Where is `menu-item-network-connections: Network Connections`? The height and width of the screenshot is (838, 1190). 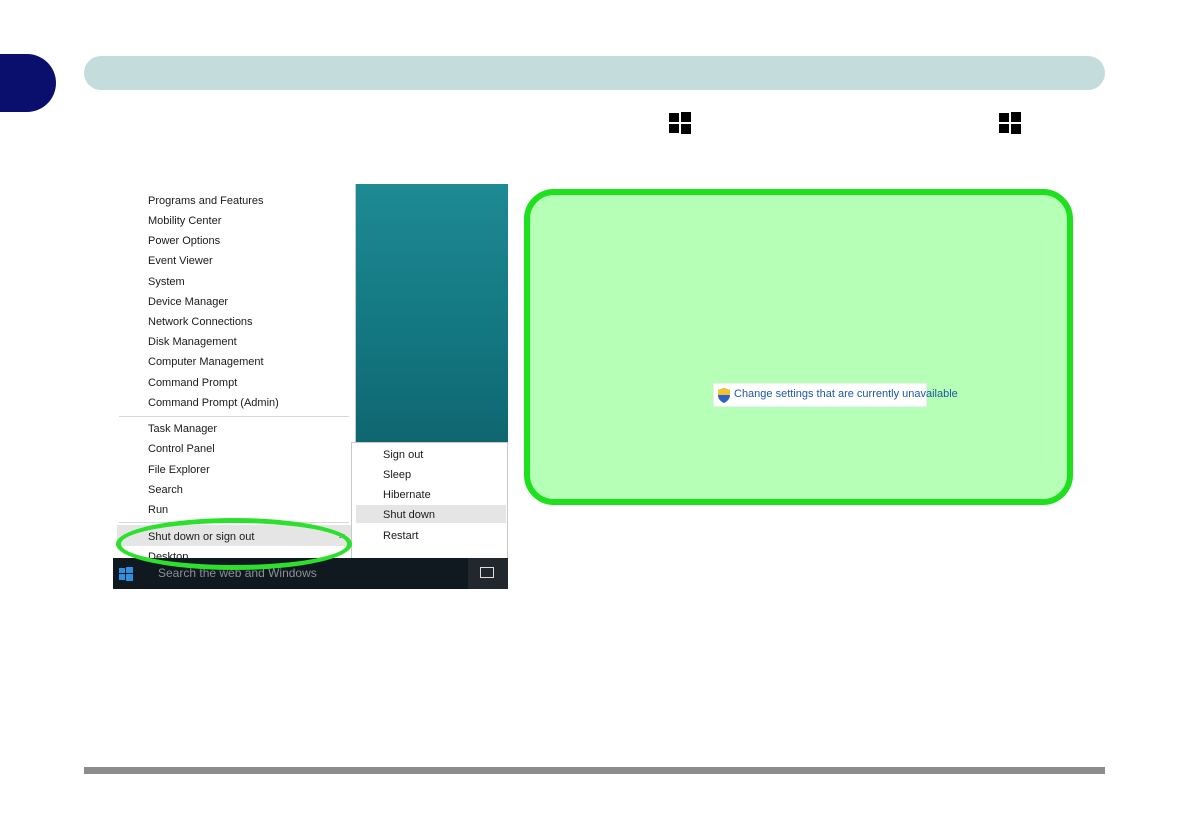
menu-item-network-connections: Network Connections is located at coordinates (200, 322).